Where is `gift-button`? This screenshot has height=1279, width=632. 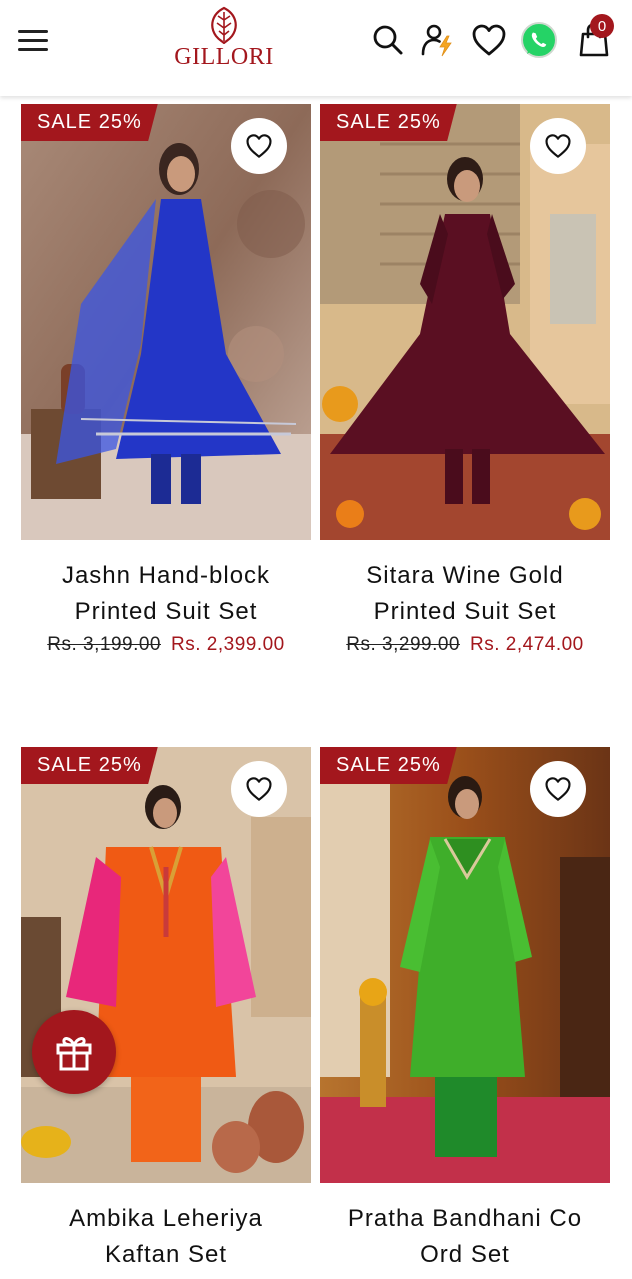
gift-button is located at coordinates (74, 1052).